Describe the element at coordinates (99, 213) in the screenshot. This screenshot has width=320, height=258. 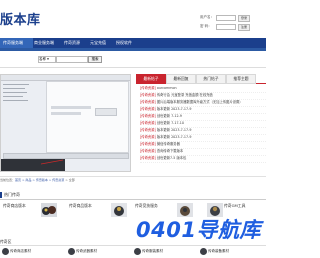
I see `product-card: 传奇商品版本` at that location.